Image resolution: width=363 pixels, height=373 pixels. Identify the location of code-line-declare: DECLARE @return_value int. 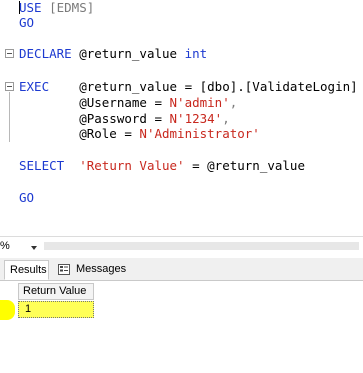
(113, 53).